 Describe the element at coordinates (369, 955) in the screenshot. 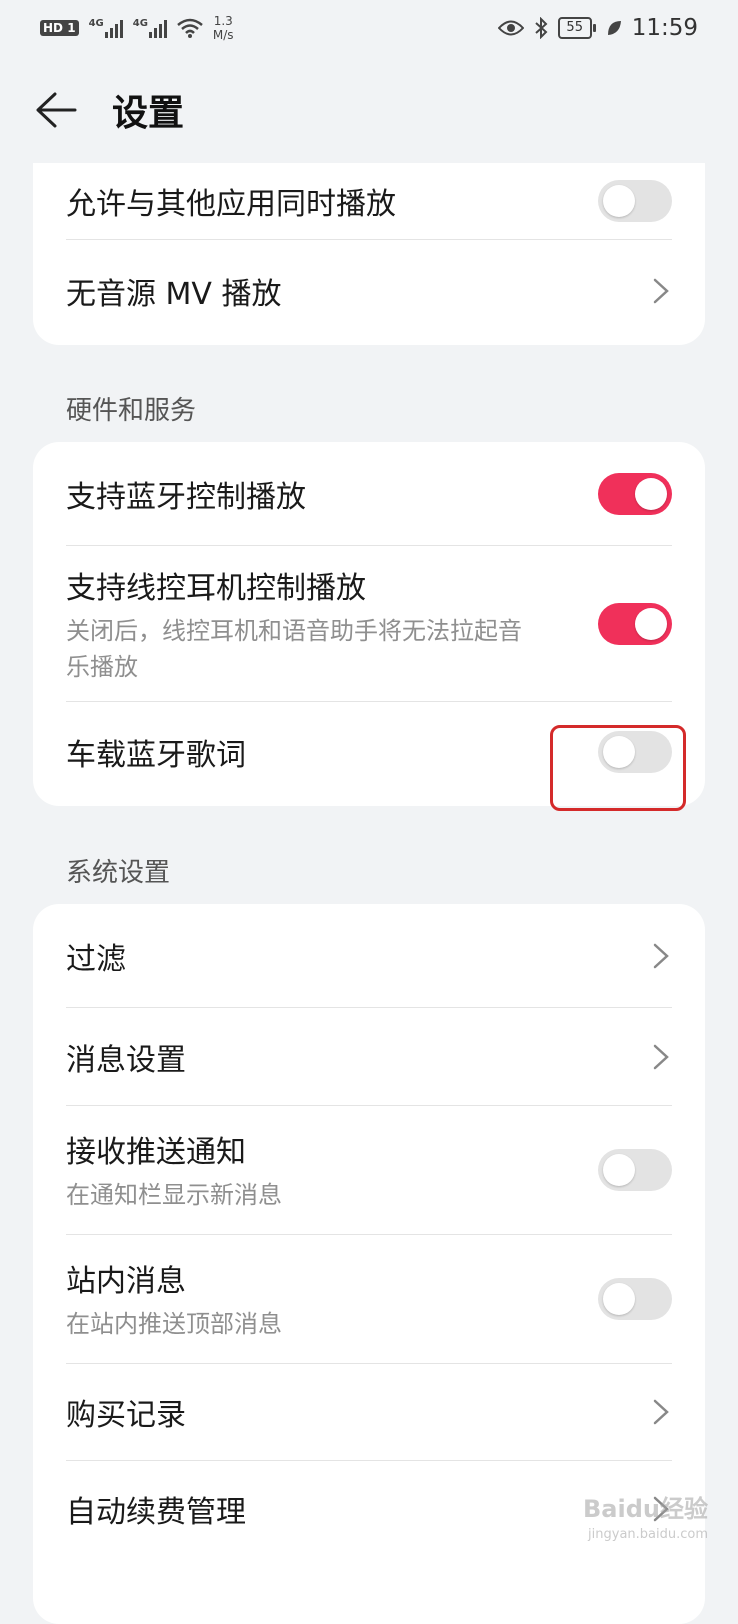

I see `setting-row-filter: 过滤` at that location.